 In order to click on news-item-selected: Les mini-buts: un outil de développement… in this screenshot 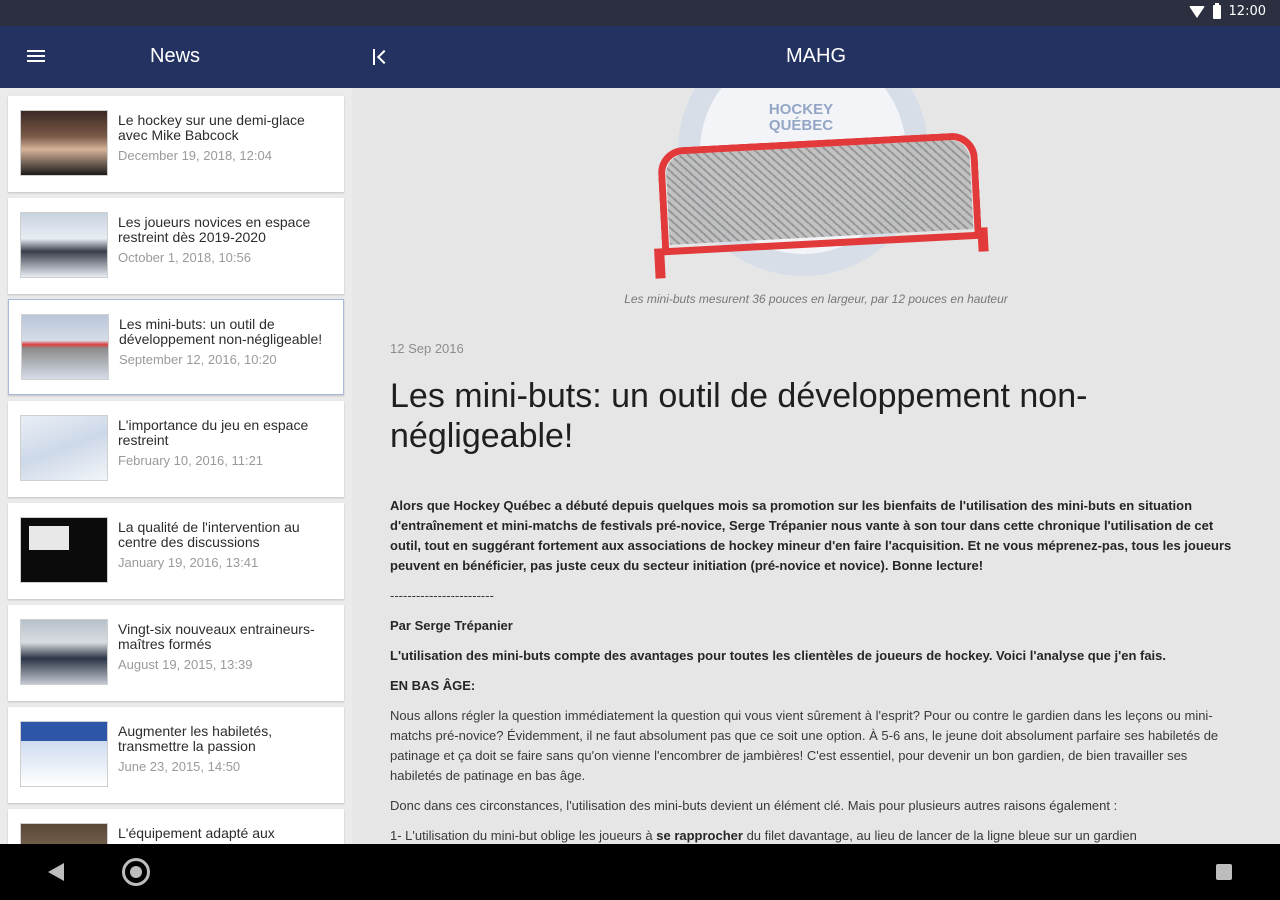, I will do `click(176, 347)`.